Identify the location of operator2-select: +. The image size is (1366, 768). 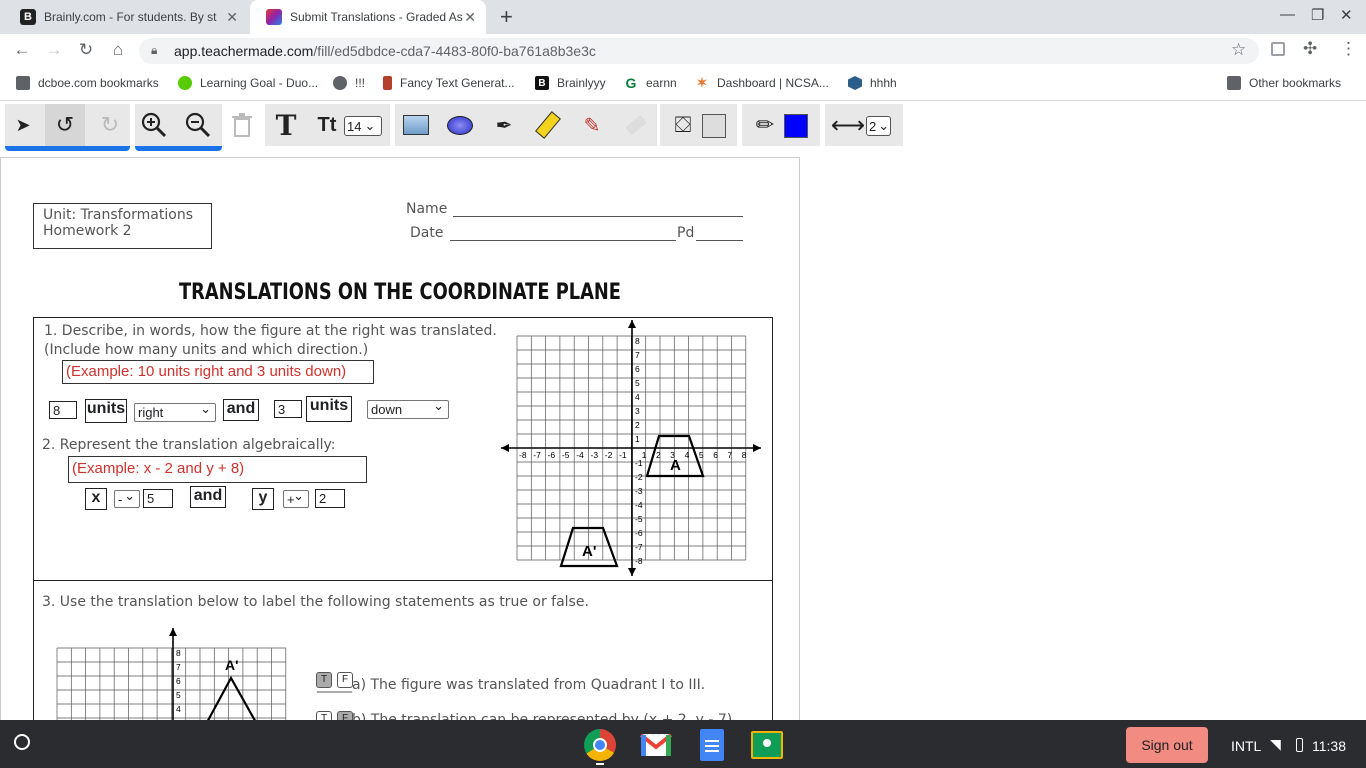
(296, 498).